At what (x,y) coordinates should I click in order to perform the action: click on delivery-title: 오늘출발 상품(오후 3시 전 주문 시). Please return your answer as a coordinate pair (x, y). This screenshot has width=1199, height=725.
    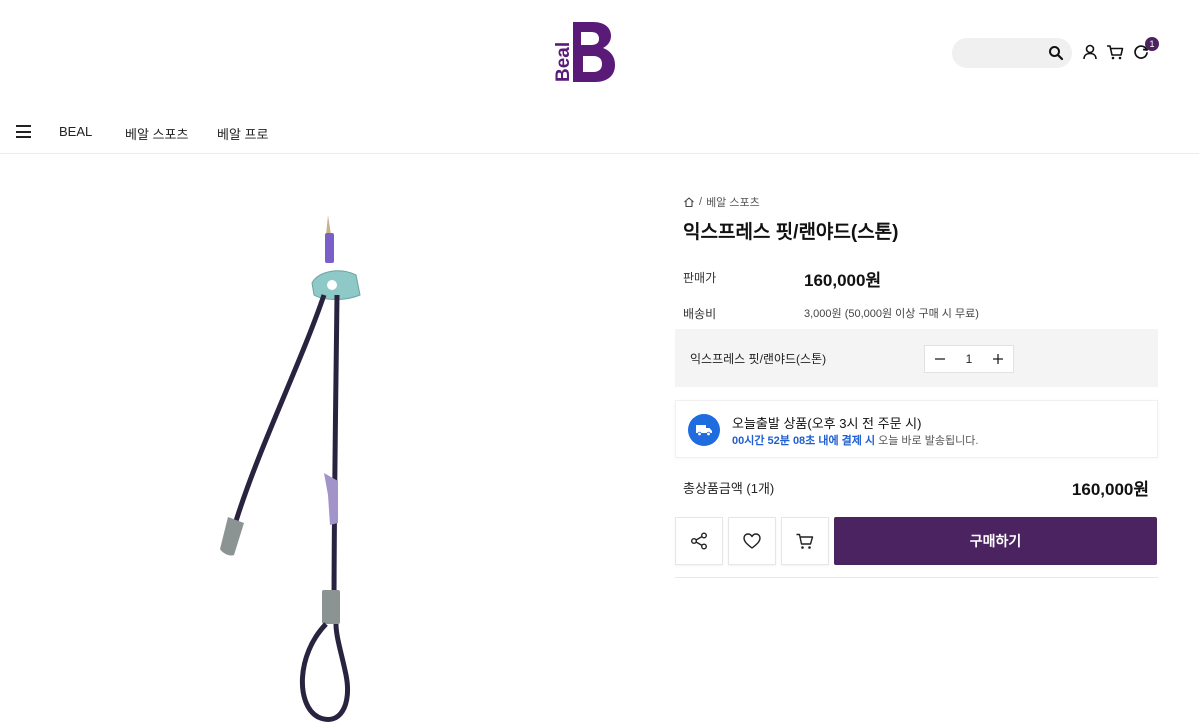
    Looking at the image, I should click on (827, 423).